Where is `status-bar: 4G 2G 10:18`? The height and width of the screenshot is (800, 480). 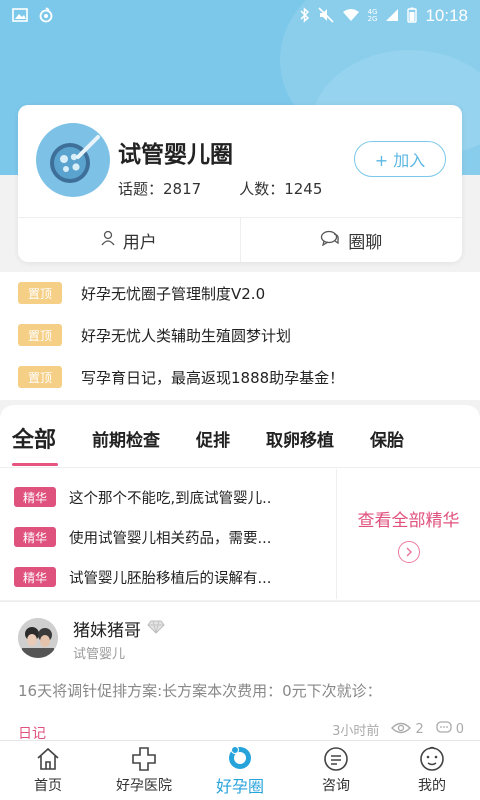
status-bar: 4G 2G 10:18 is located at coordinates (240, 16).